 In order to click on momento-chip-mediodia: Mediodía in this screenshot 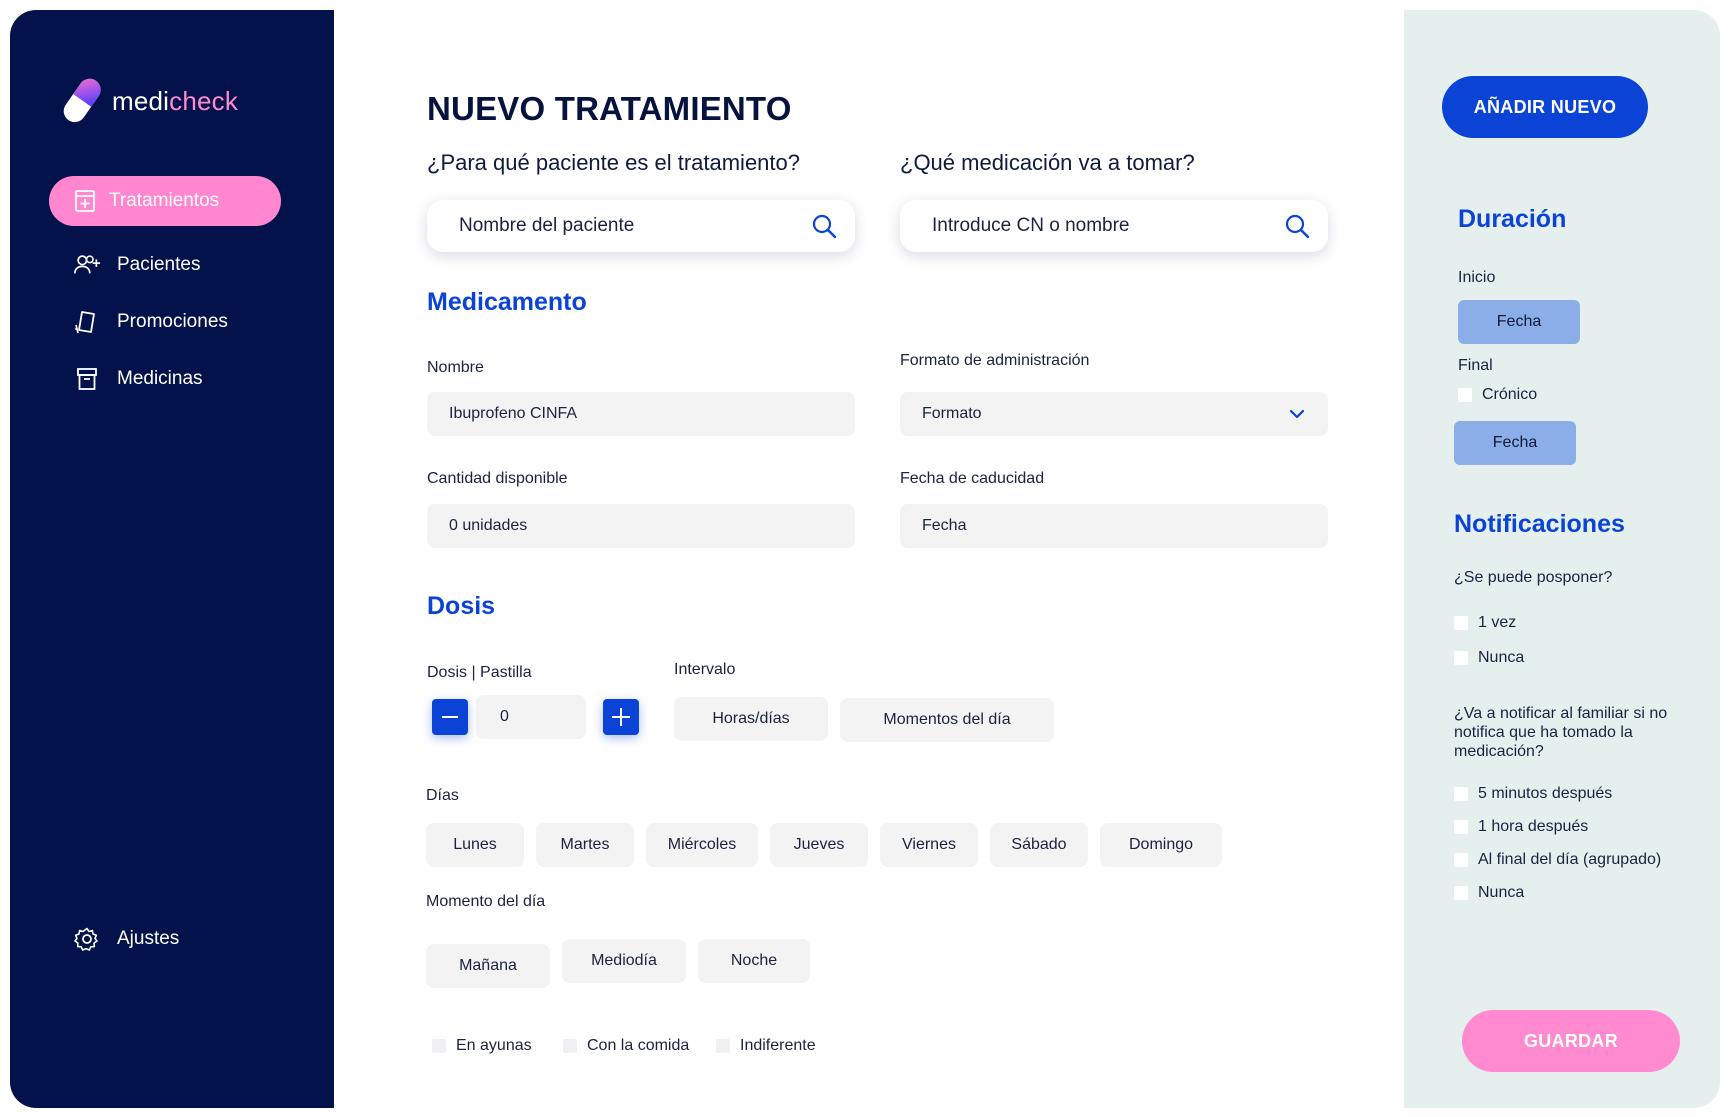, I will do `click(624, 961)`.